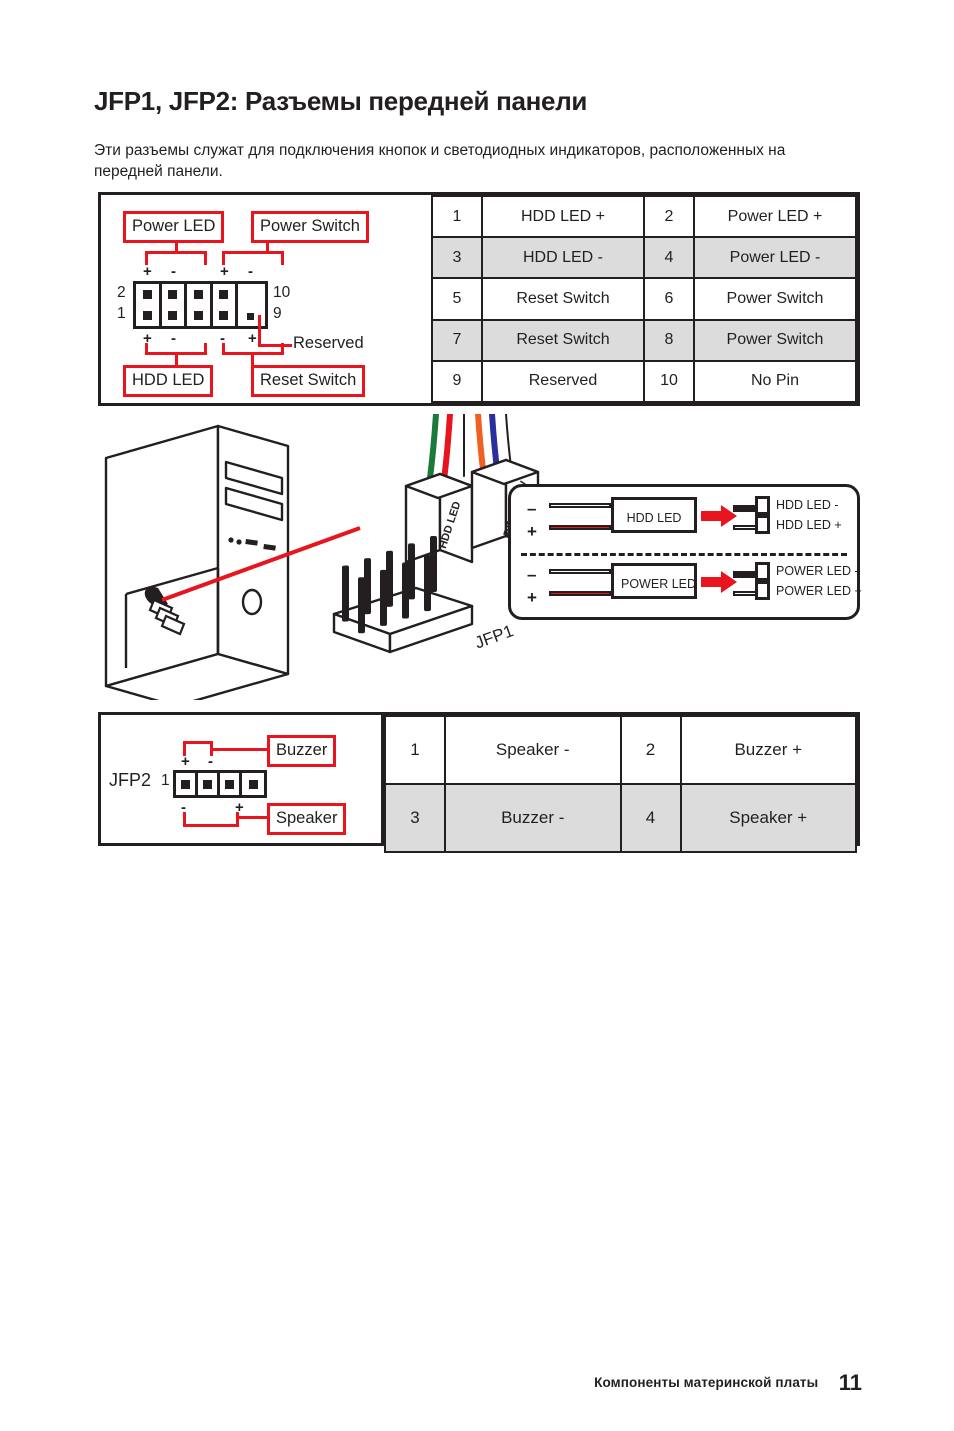 Image resolution: width=954 pixels, height=1431 pixels. Describe the element at coordinates (768, 818) in the screenshot. I see `cell-pin-function: Speaker +` at that location.